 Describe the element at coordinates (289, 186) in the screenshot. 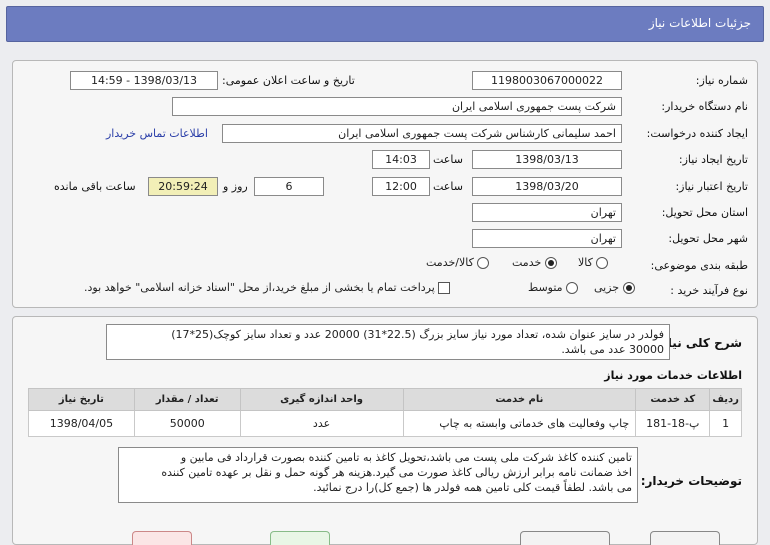

I see `remaining-days-field: 6` at that location.